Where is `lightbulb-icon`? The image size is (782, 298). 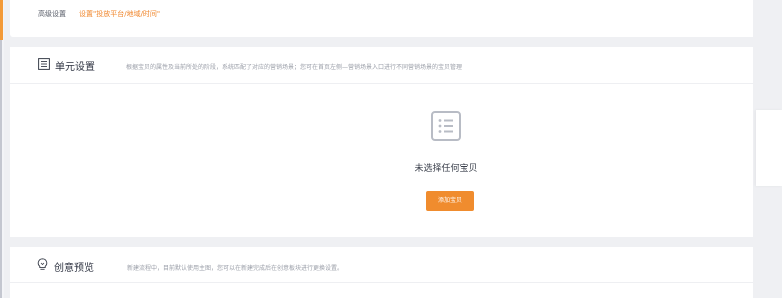
lightbulb-icon is located at coordinates (42, 264).